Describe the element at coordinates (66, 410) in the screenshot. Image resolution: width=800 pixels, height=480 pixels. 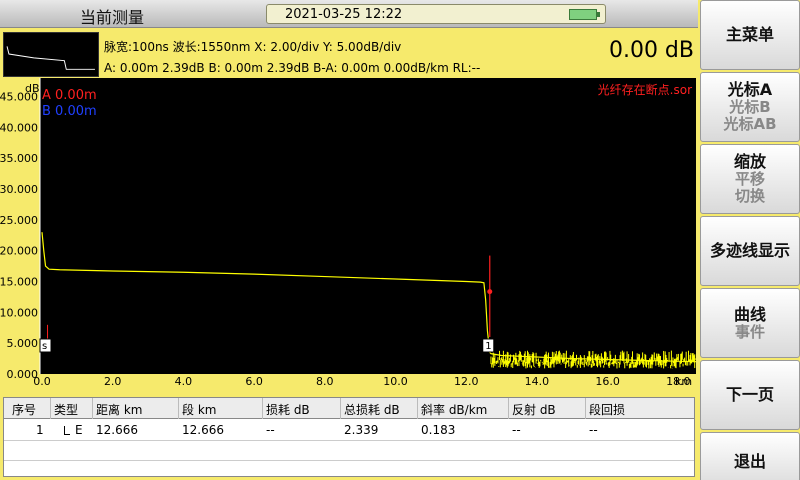
I see `column-header-1: 类型` at that location.